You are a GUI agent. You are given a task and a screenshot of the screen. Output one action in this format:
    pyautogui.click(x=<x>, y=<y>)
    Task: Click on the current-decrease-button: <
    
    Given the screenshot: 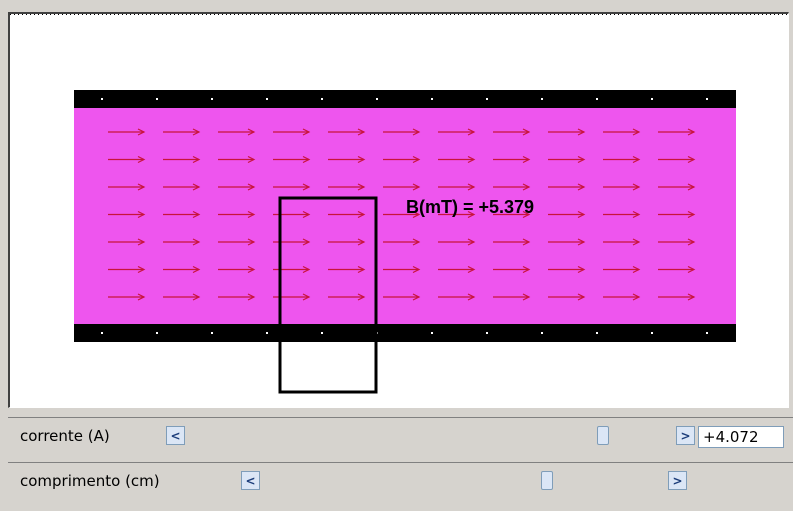 What is the action you would take?
    pyautogui.click(x=175, y=435)
    